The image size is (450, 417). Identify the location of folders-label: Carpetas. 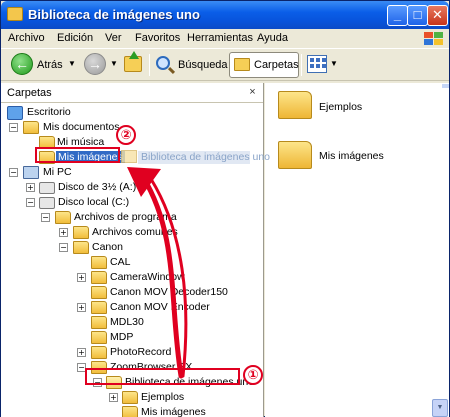
(276, 65).